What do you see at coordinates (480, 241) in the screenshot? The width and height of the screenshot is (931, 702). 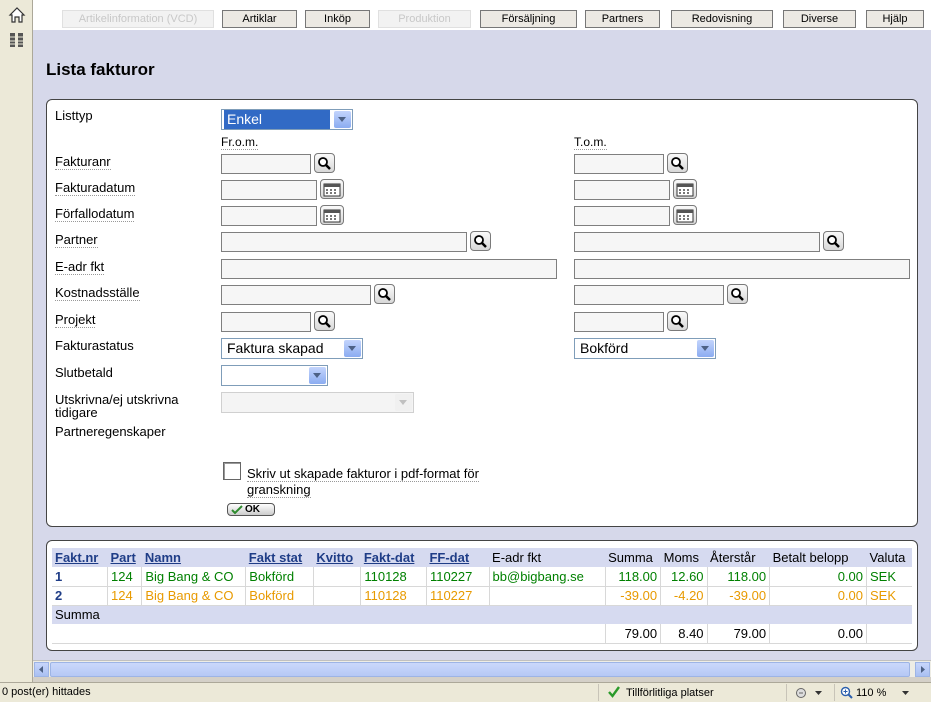 I see `partner-from-search-button` at bounding box center [480, 241].